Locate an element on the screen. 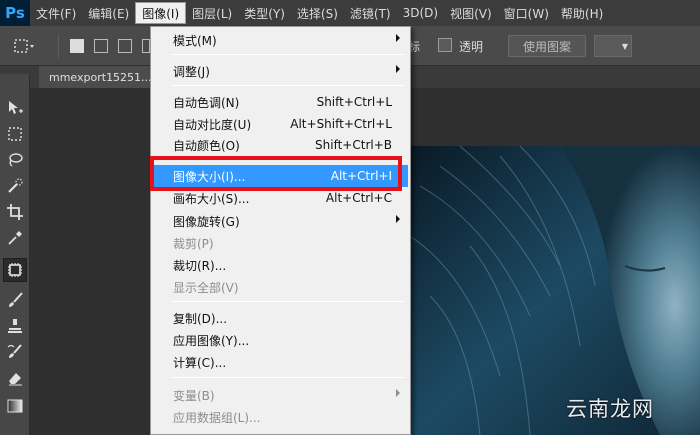 The height and width of the screenshot is (435, 700). quick-select-icon is located at coordinates (15, 186).